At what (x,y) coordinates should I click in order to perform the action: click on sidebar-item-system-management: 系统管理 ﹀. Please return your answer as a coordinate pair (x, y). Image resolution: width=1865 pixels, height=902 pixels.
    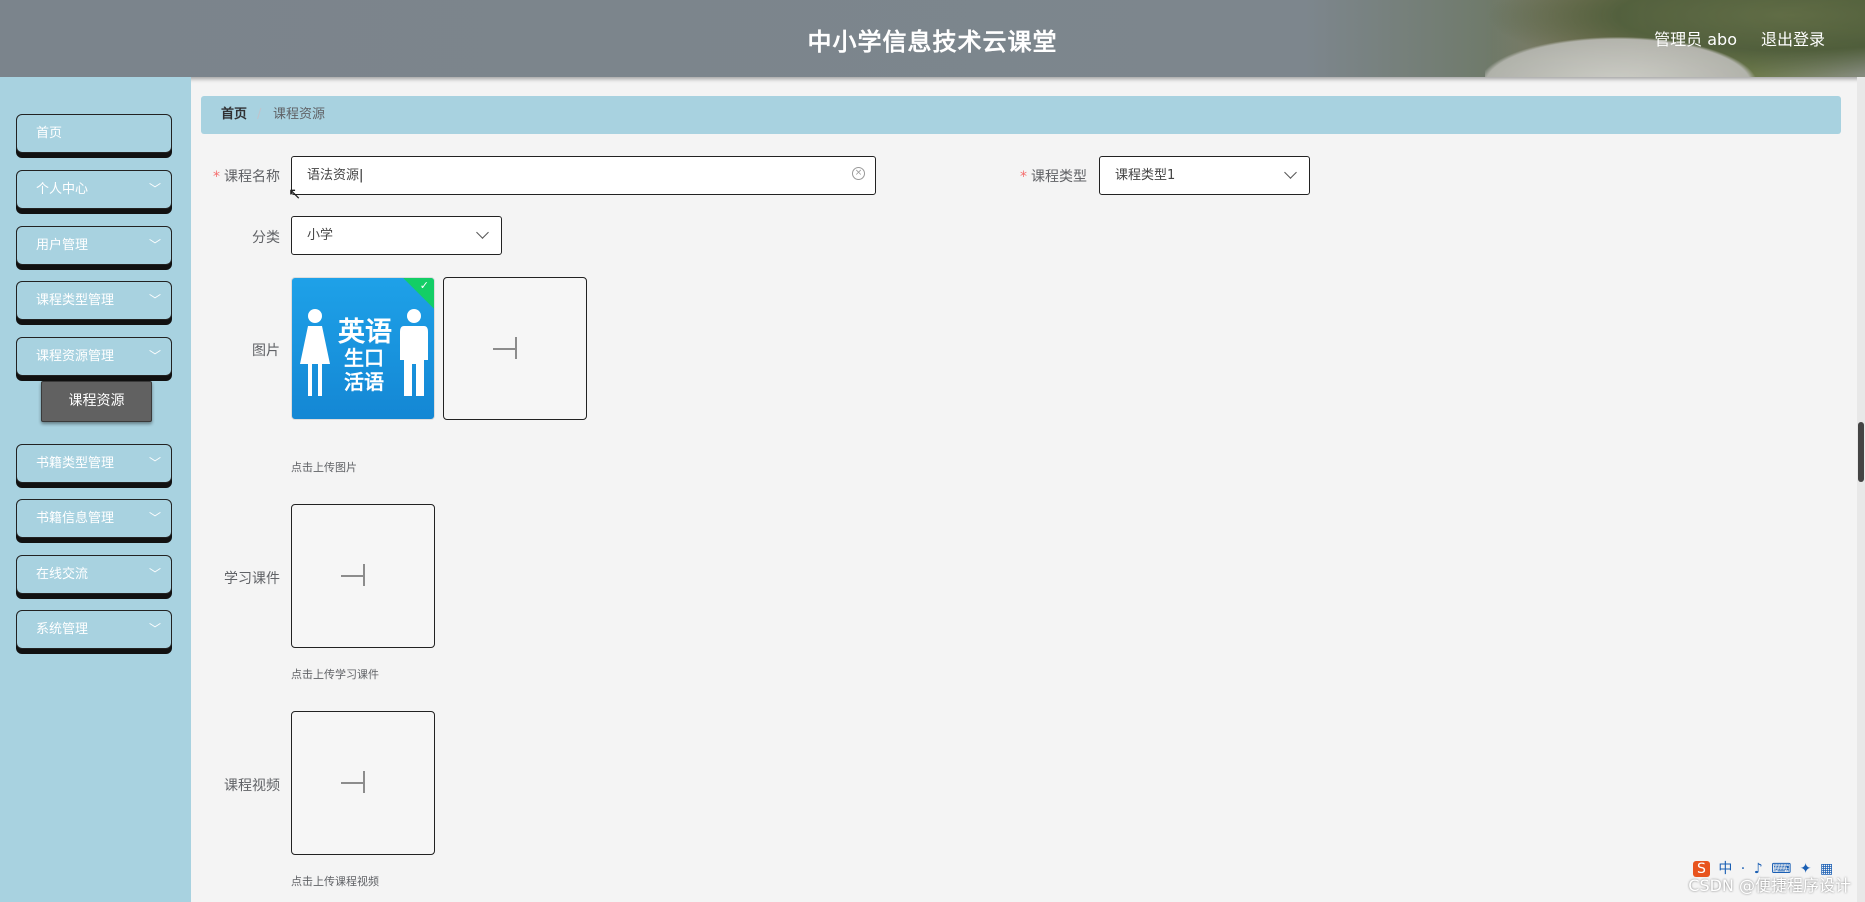
    Looking at the image, I should click on (94, 629).